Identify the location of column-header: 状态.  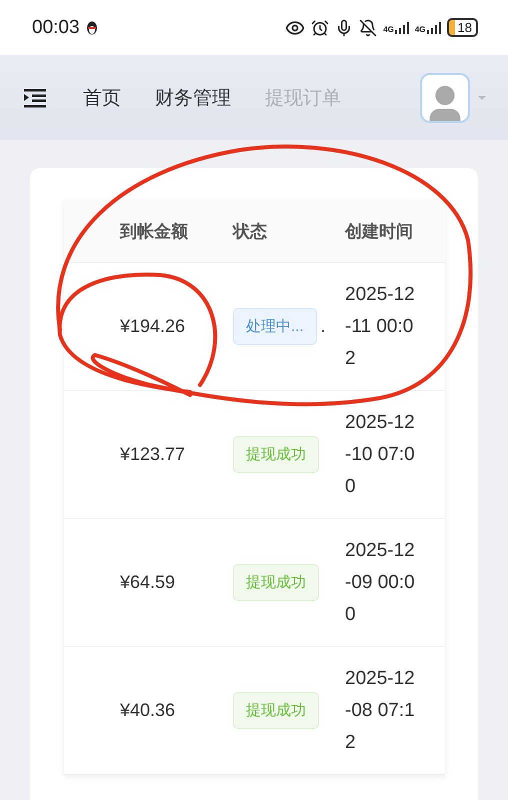
(250, 231).